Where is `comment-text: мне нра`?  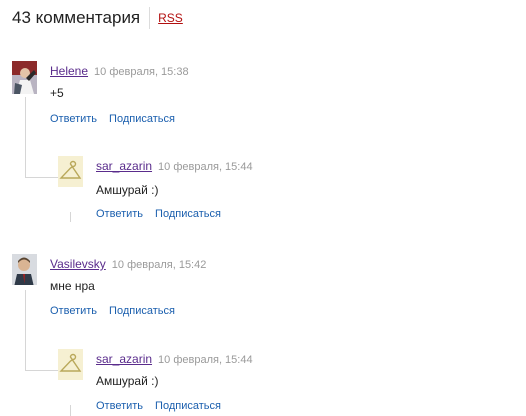
comment-text: мне нра is located at coordinates (72, 286).